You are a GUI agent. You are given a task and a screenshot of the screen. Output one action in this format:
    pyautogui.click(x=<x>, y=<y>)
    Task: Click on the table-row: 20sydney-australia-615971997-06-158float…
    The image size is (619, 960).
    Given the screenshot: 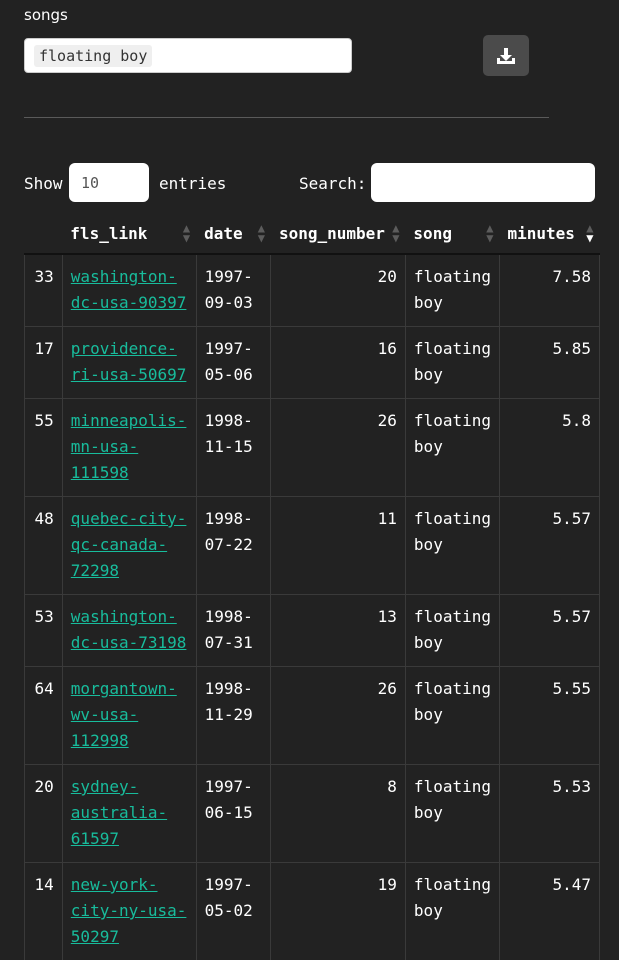 What is the action you would take?
    pyautogui.click(x=312, y=814)
    